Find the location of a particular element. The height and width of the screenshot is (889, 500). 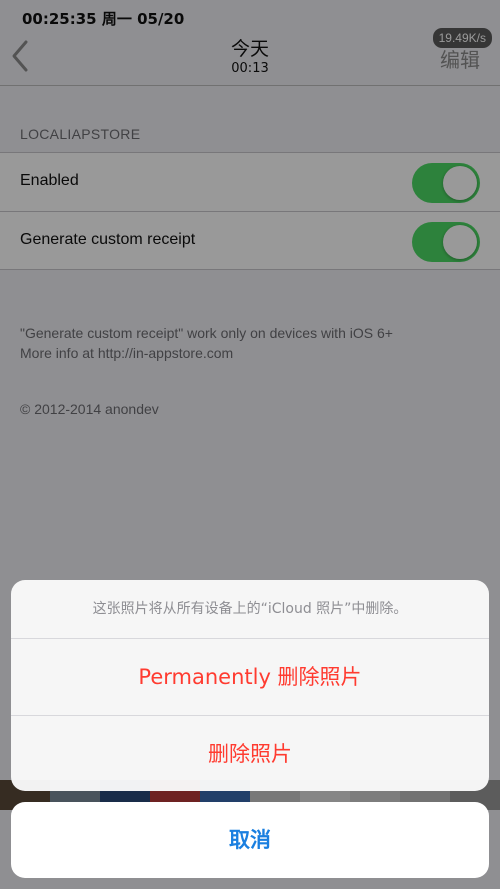

cancel-button: 取消 is located at coordinates (250, 840).